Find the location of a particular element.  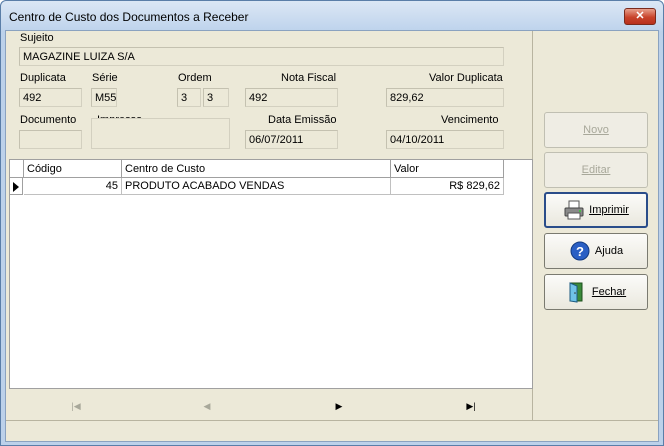

grid-header: Código Centro de Custo Valor is located at coordinates (271, 169).